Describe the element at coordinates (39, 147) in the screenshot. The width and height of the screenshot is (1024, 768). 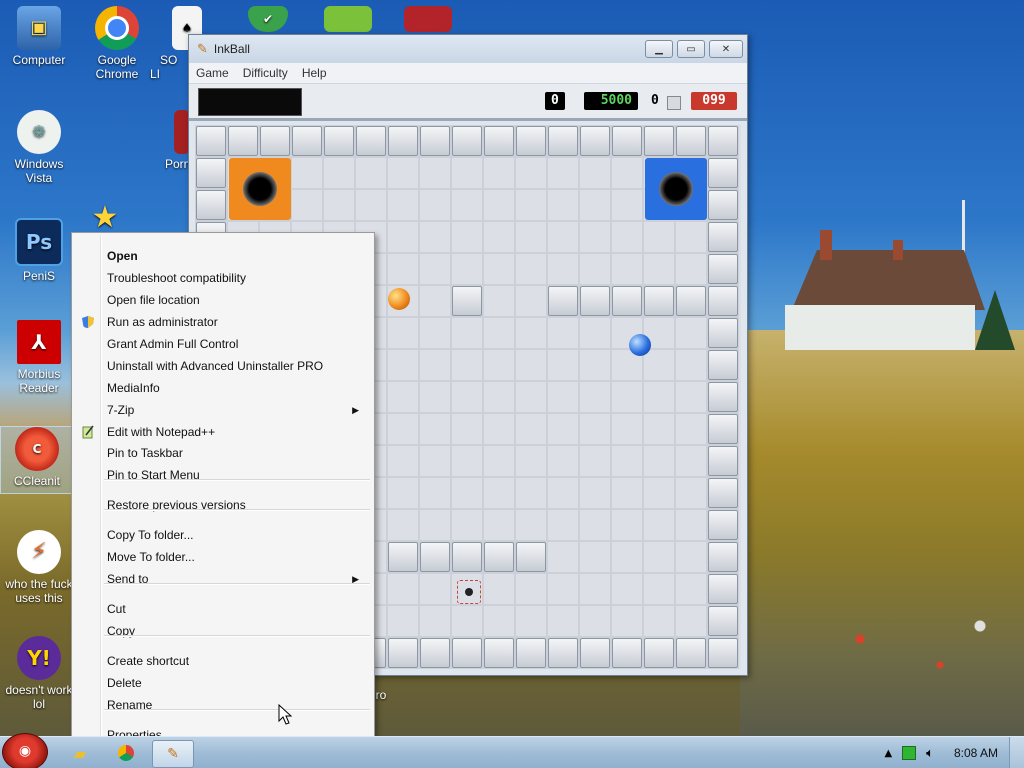
I see `desktop-icon-windows-vista: ❁ Windows Vista` at that location.